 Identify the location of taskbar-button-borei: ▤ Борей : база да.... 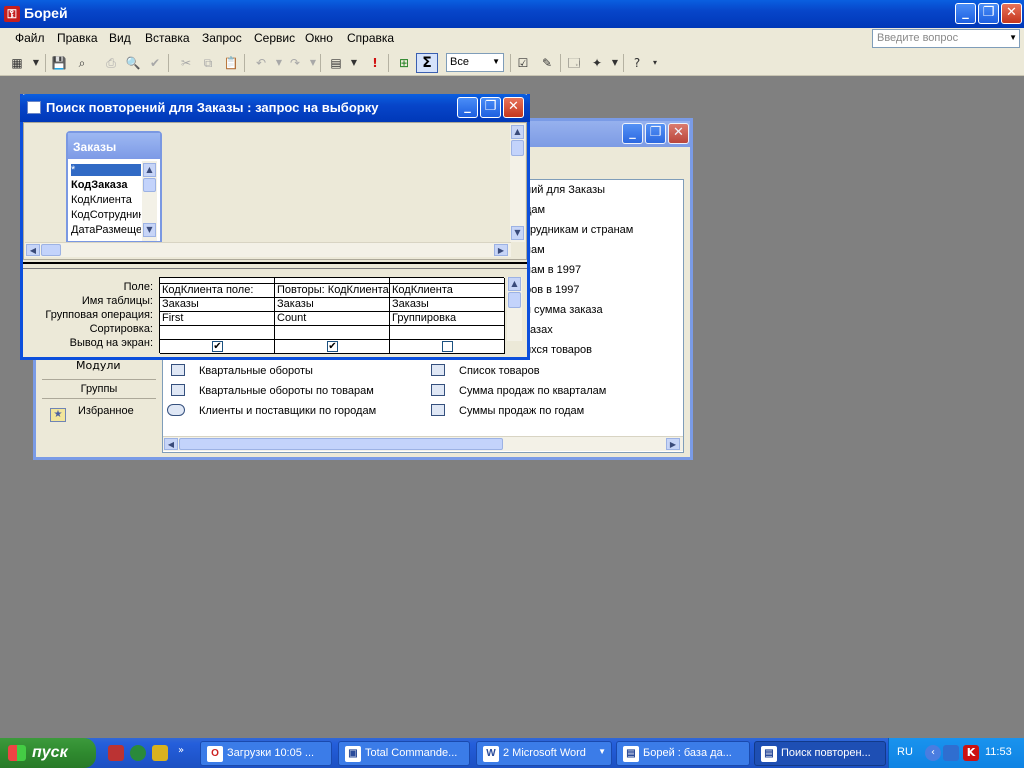
(683, 753).